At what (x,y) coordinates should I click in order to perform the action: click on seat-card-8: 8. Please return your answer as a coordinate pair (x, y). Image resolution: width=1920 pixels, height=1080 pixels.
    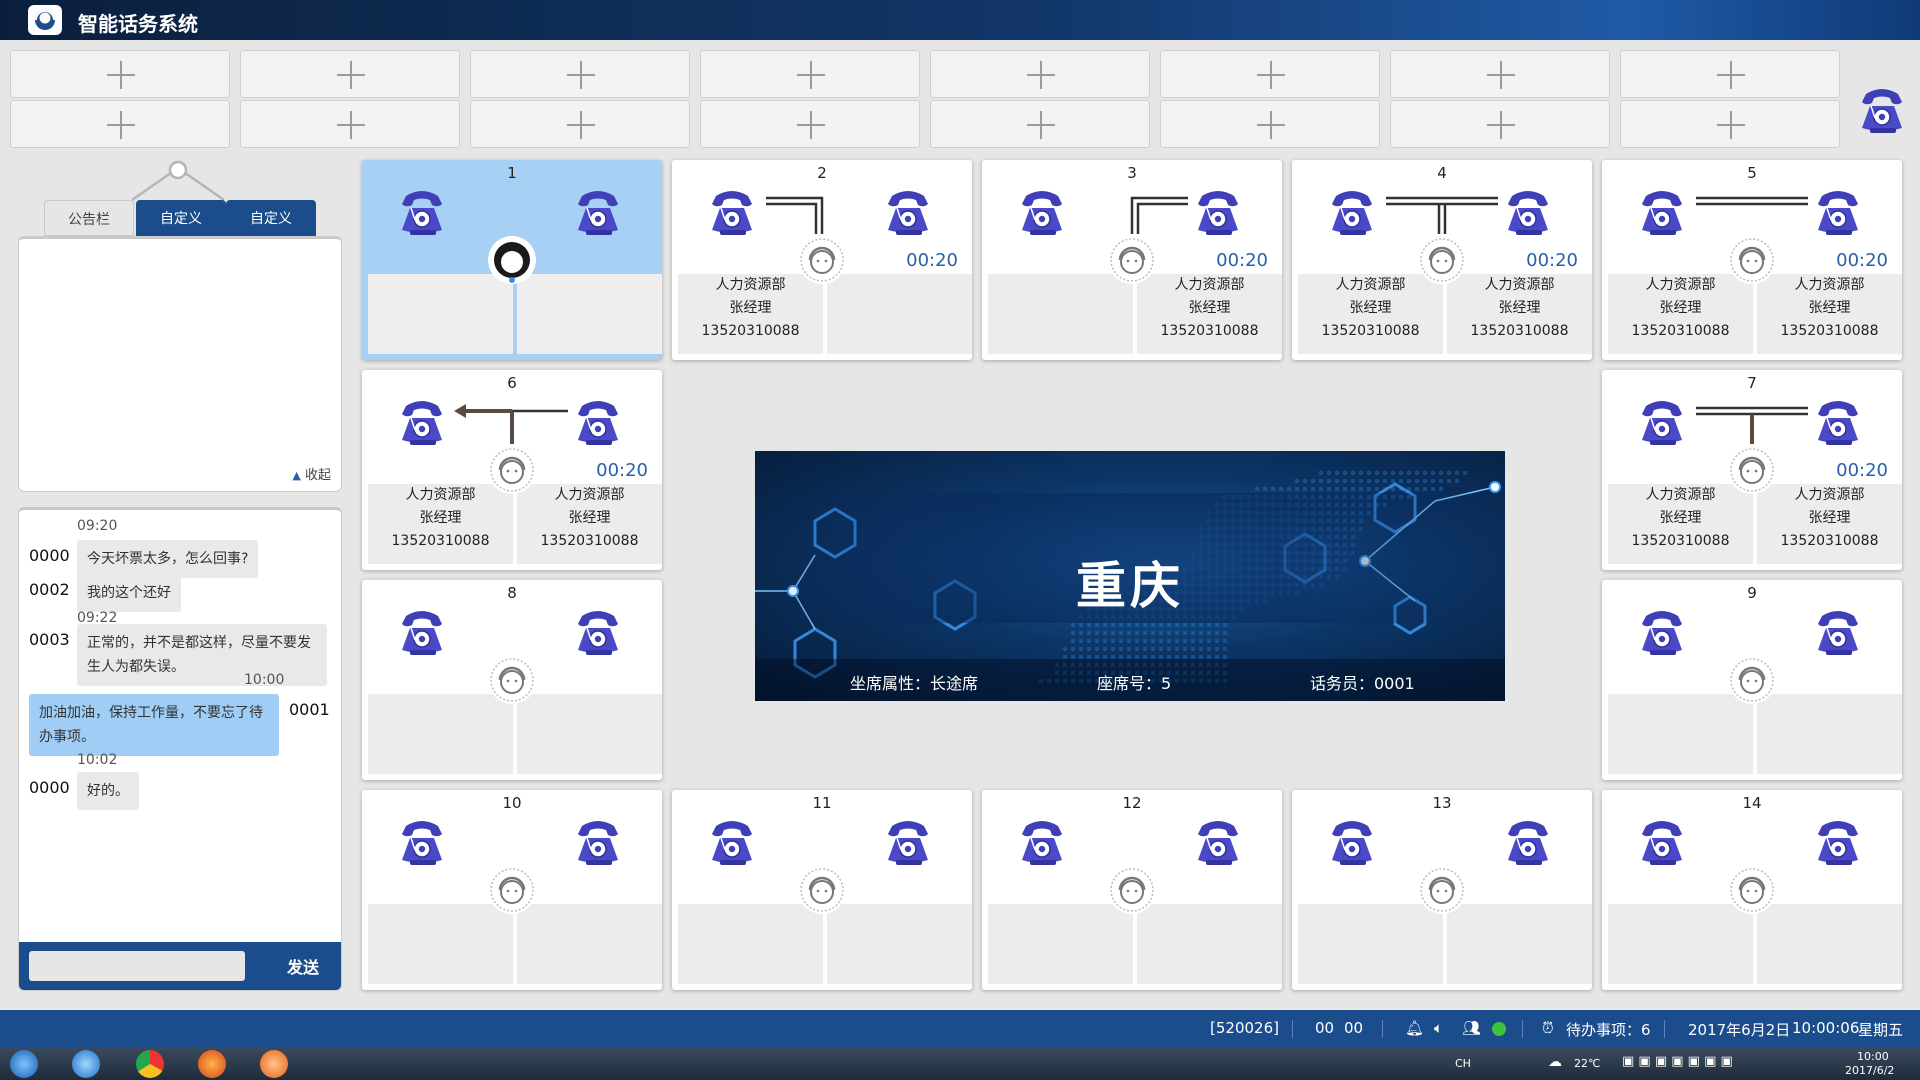
    Looking at the image, I should click on (512, 680).